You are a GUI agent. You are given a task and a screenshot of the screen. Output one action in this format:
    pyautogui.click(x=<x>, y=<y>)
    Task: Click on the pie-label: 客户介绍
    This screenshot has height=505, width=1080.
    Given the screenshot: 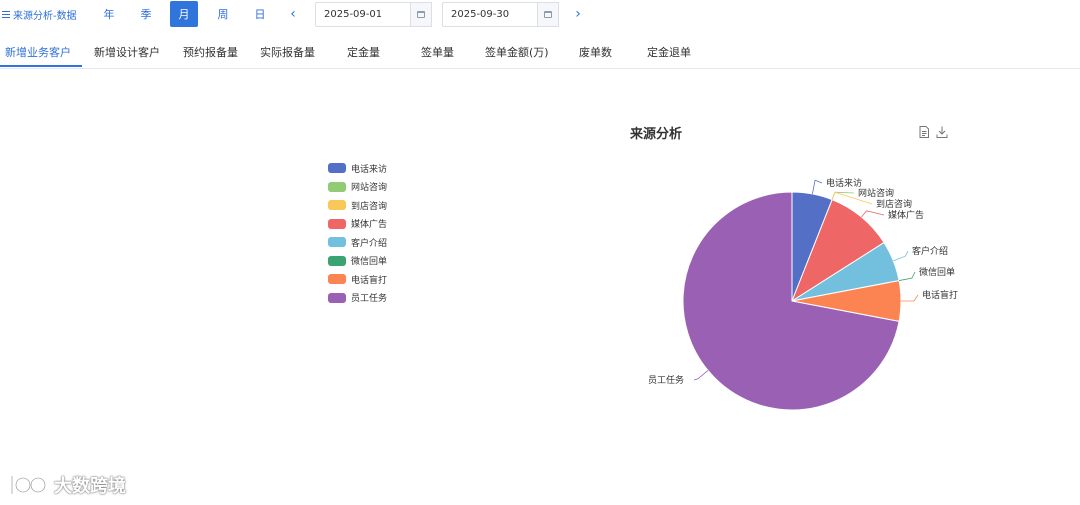 What is the action you would take?
    pyautogui.click(x=930, y=251)
    